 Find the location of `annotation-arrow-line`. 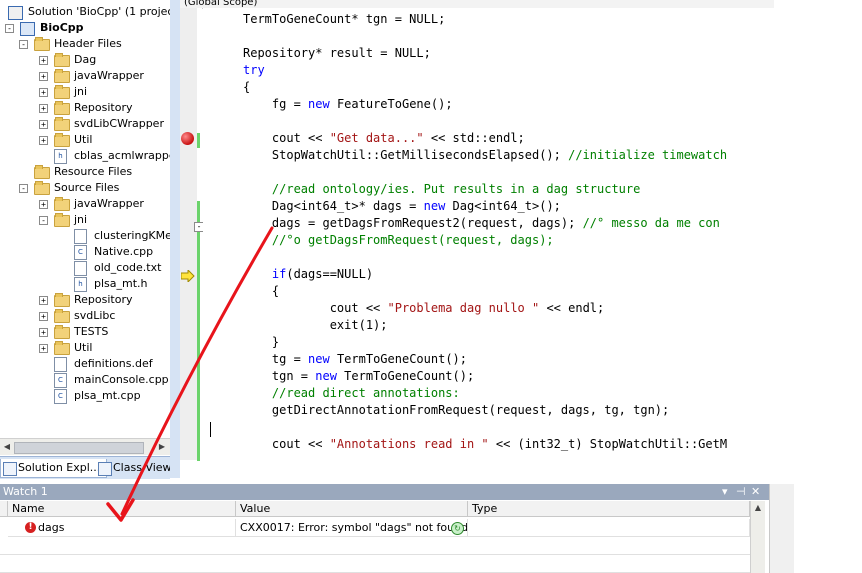

annotation-arrow-line is located at coordinates (197, 371).